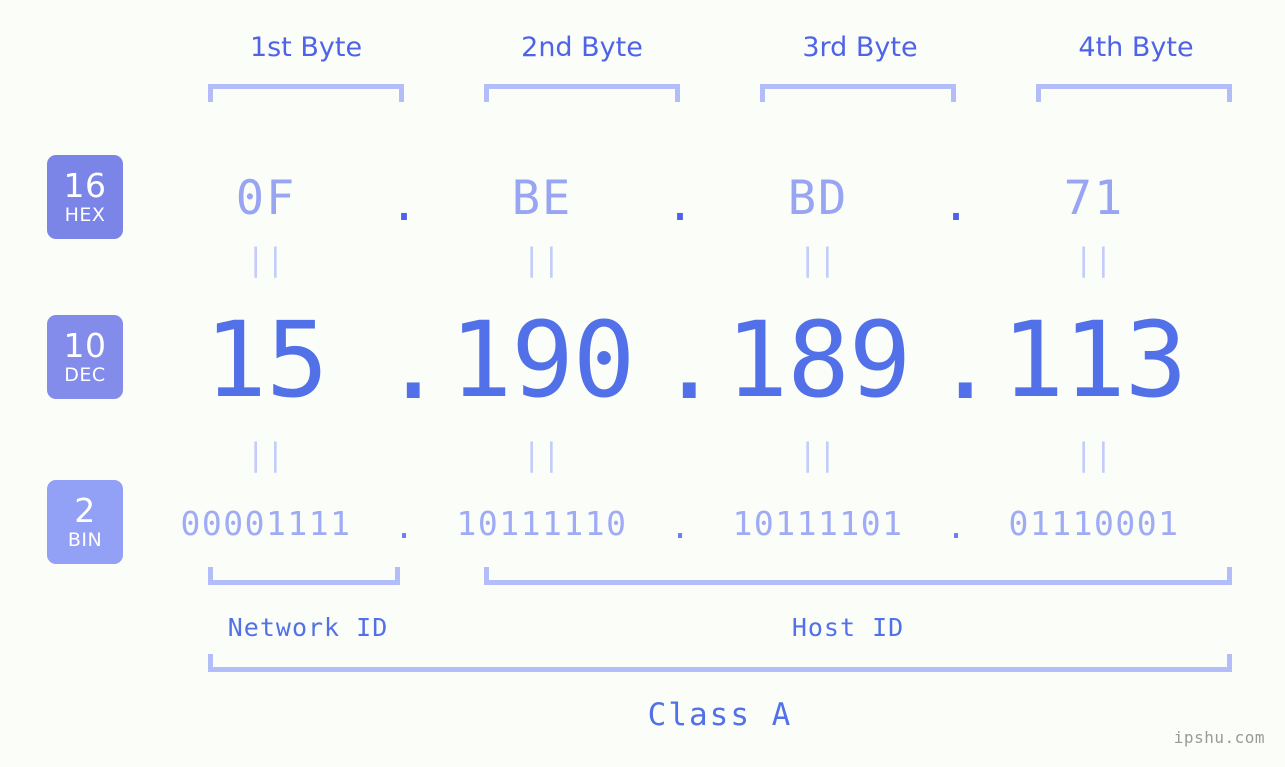 The width and height of the screenshot is (1285, 767). What do you see at coordinates (542, 360) in the screenshot?
I see `dec-octet-2: 190` at bounding box center [542, 360].